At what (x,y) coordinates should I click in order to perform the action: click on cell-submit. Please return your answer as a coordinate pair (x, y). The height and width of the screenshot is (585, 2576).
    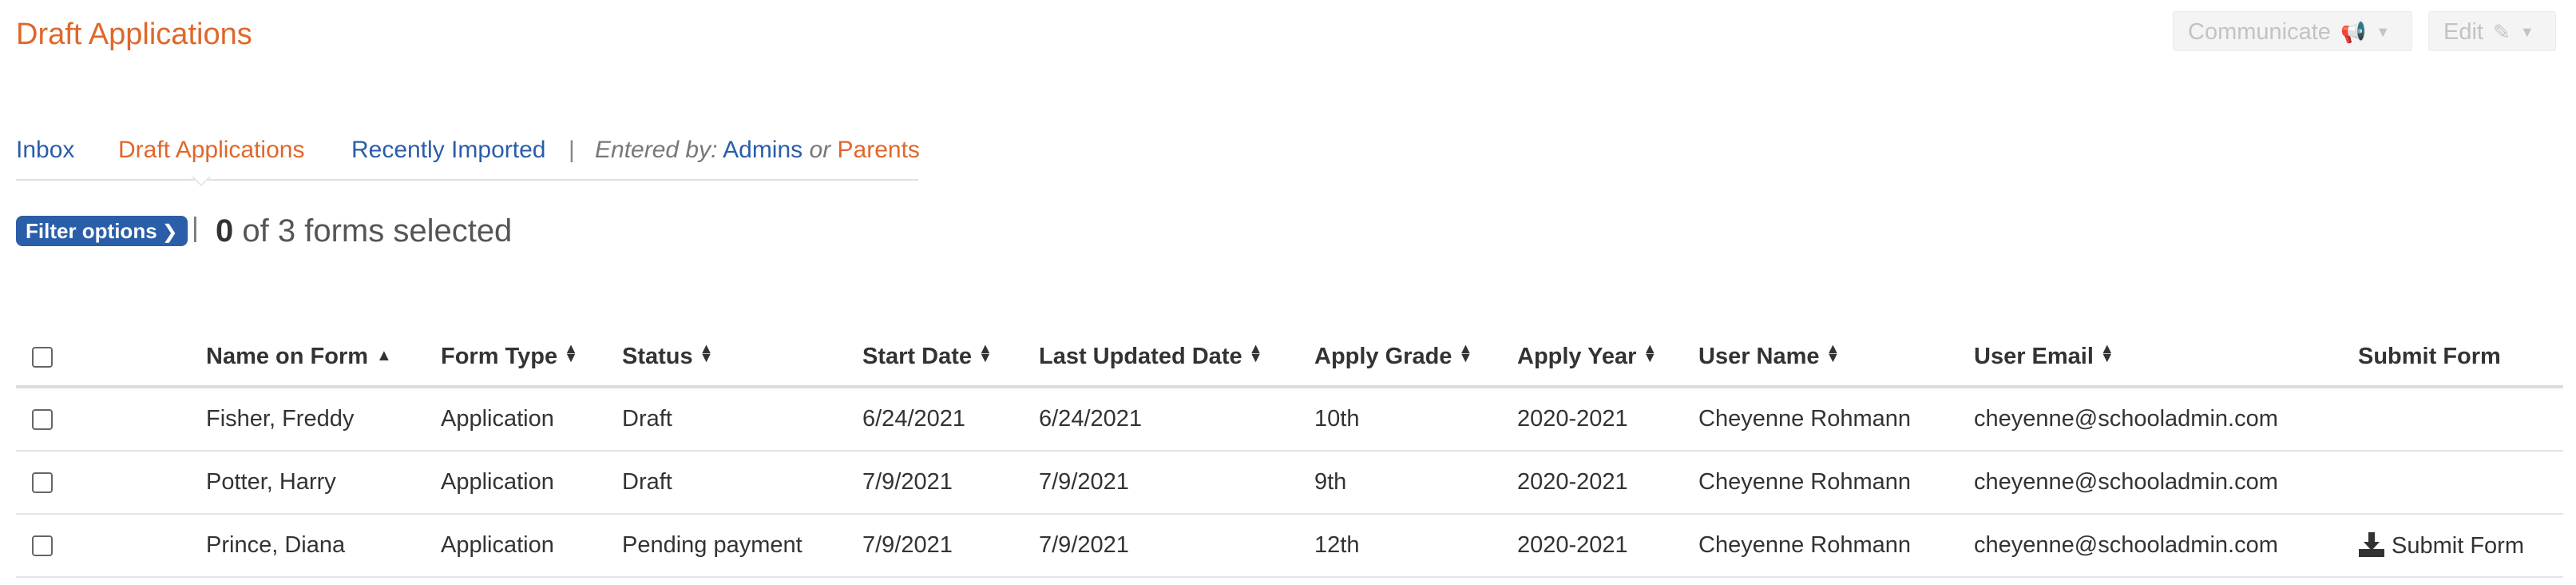
    Looking at the image, I should click on (2460, 420).